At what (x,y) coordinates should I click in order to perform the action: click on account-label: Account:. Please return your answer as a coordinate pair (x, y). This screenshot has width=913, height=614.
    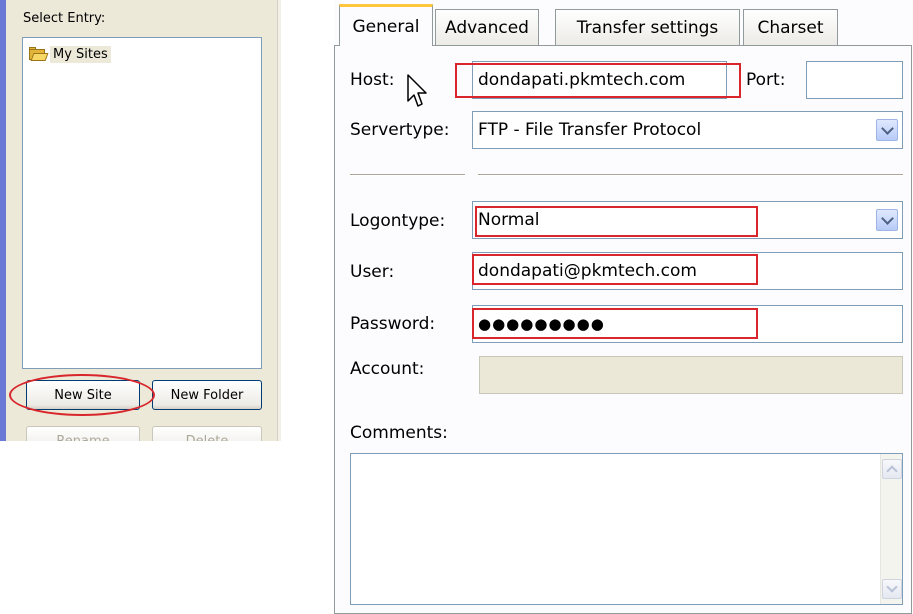
    Looking at the image, I should click on (387, 369).